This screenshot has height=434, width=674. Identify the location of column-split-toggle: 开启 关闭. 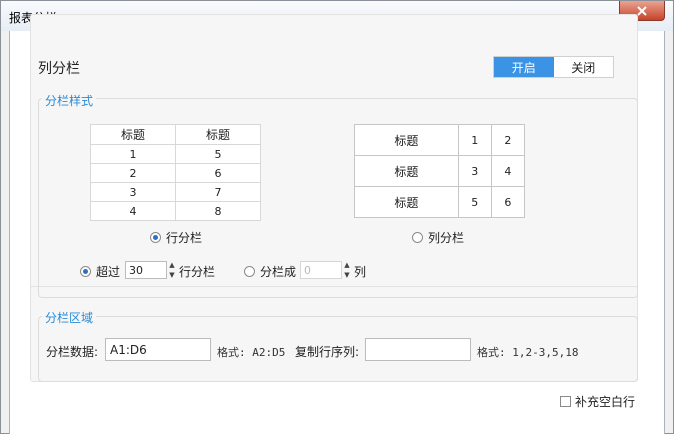
(553, 67).